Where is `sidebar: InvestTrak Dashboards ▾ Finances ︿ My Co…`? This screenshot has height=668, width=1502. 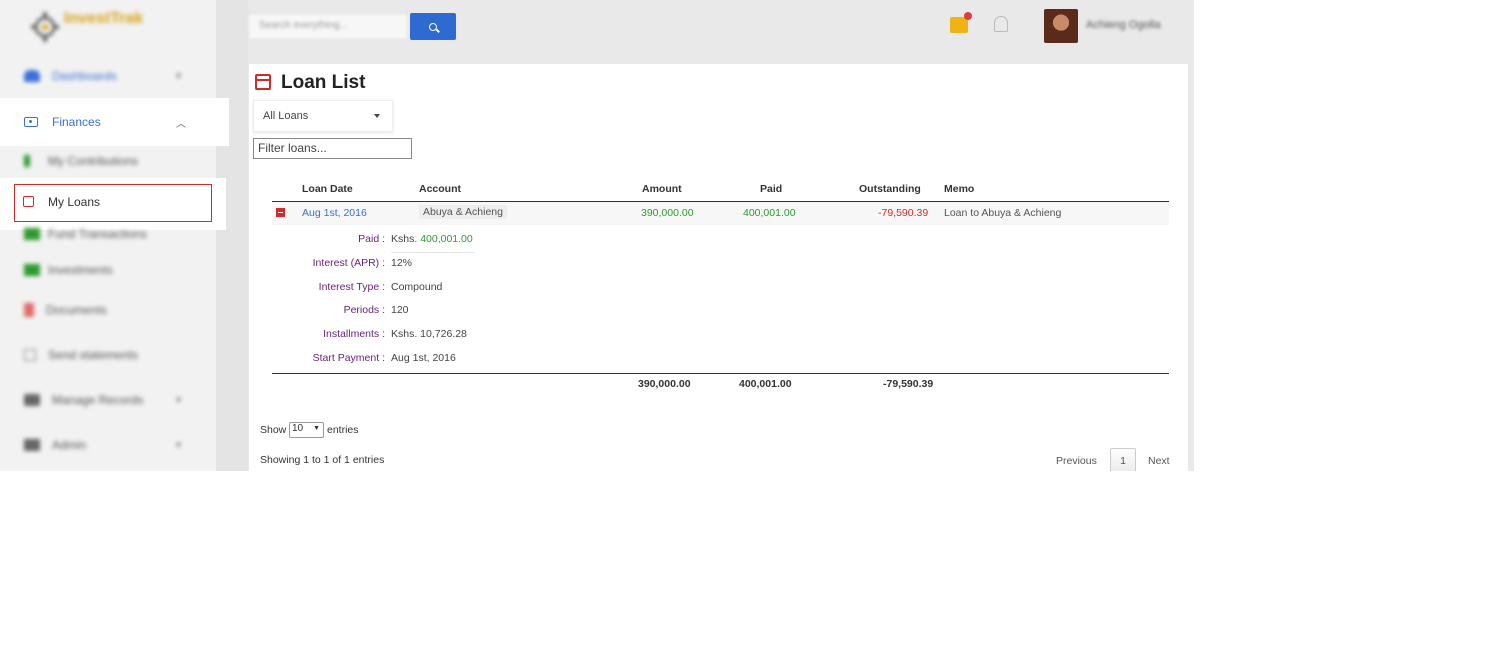
sidebar: InvestTrak Dashboards ▾ Finances ︿ My Co… is located at coordinates (124, 235).